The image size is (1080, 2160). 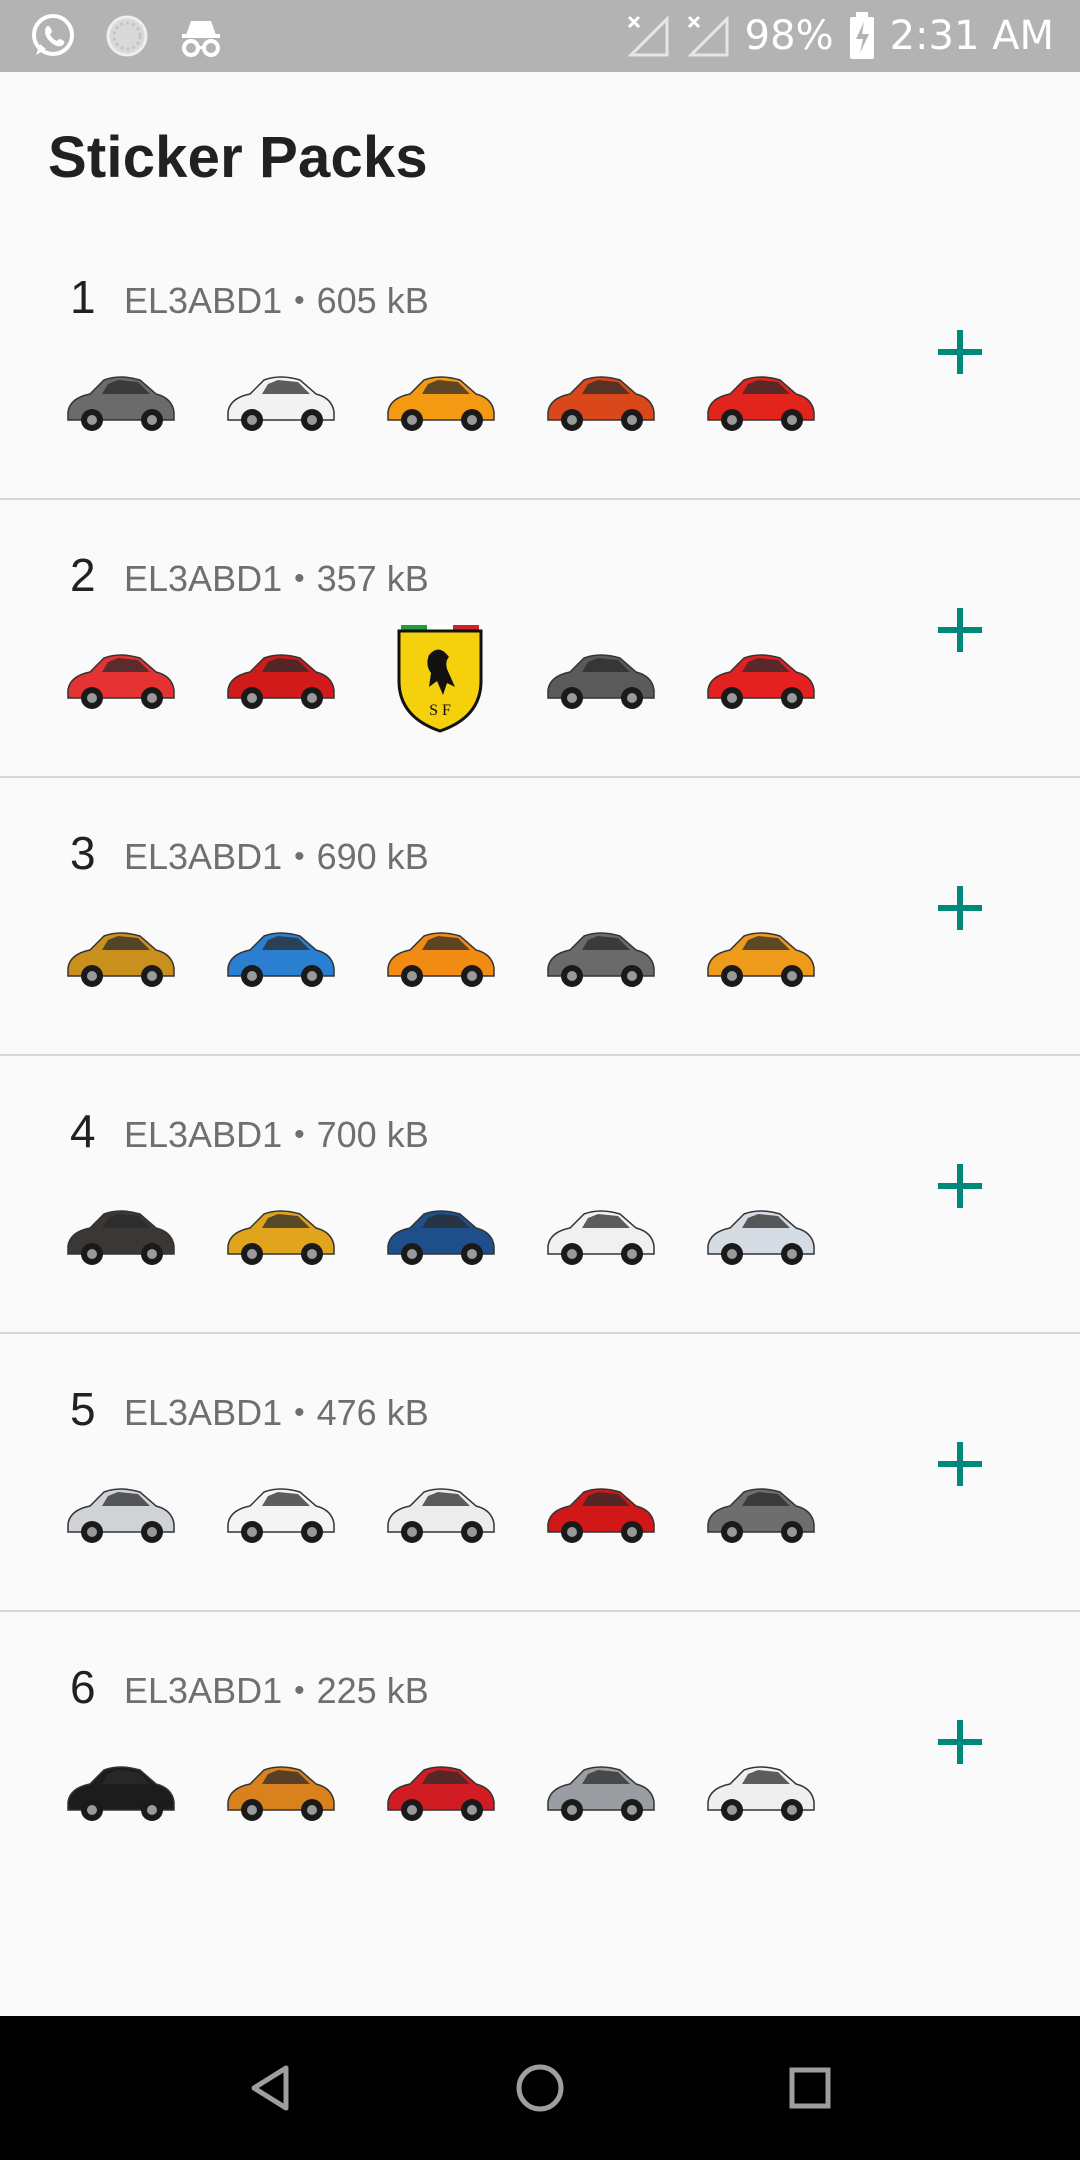 I want to click on sticker-pack-row: 2 EL3ABD1 • 357 kB S F, so click(x=540, y=639).